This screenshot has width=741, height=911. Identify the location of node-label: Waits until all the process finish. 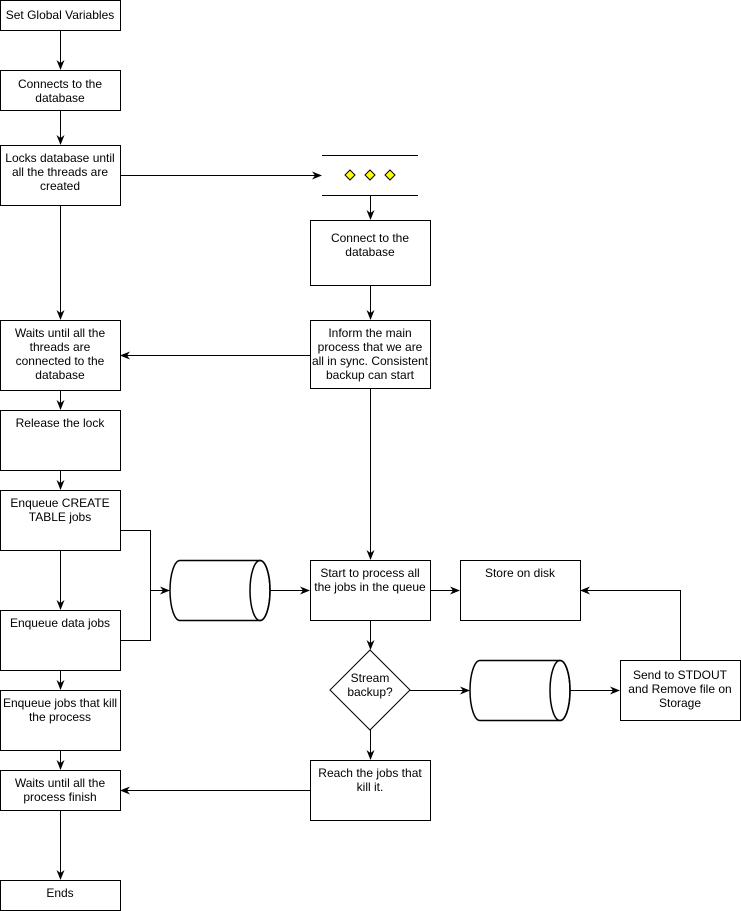
(60, 790).